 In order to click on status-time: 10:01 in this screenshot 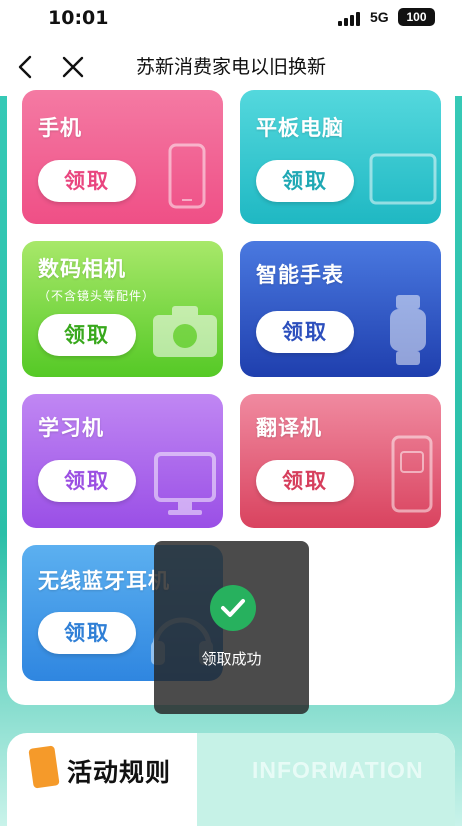, I will do `click(78, 18)`.